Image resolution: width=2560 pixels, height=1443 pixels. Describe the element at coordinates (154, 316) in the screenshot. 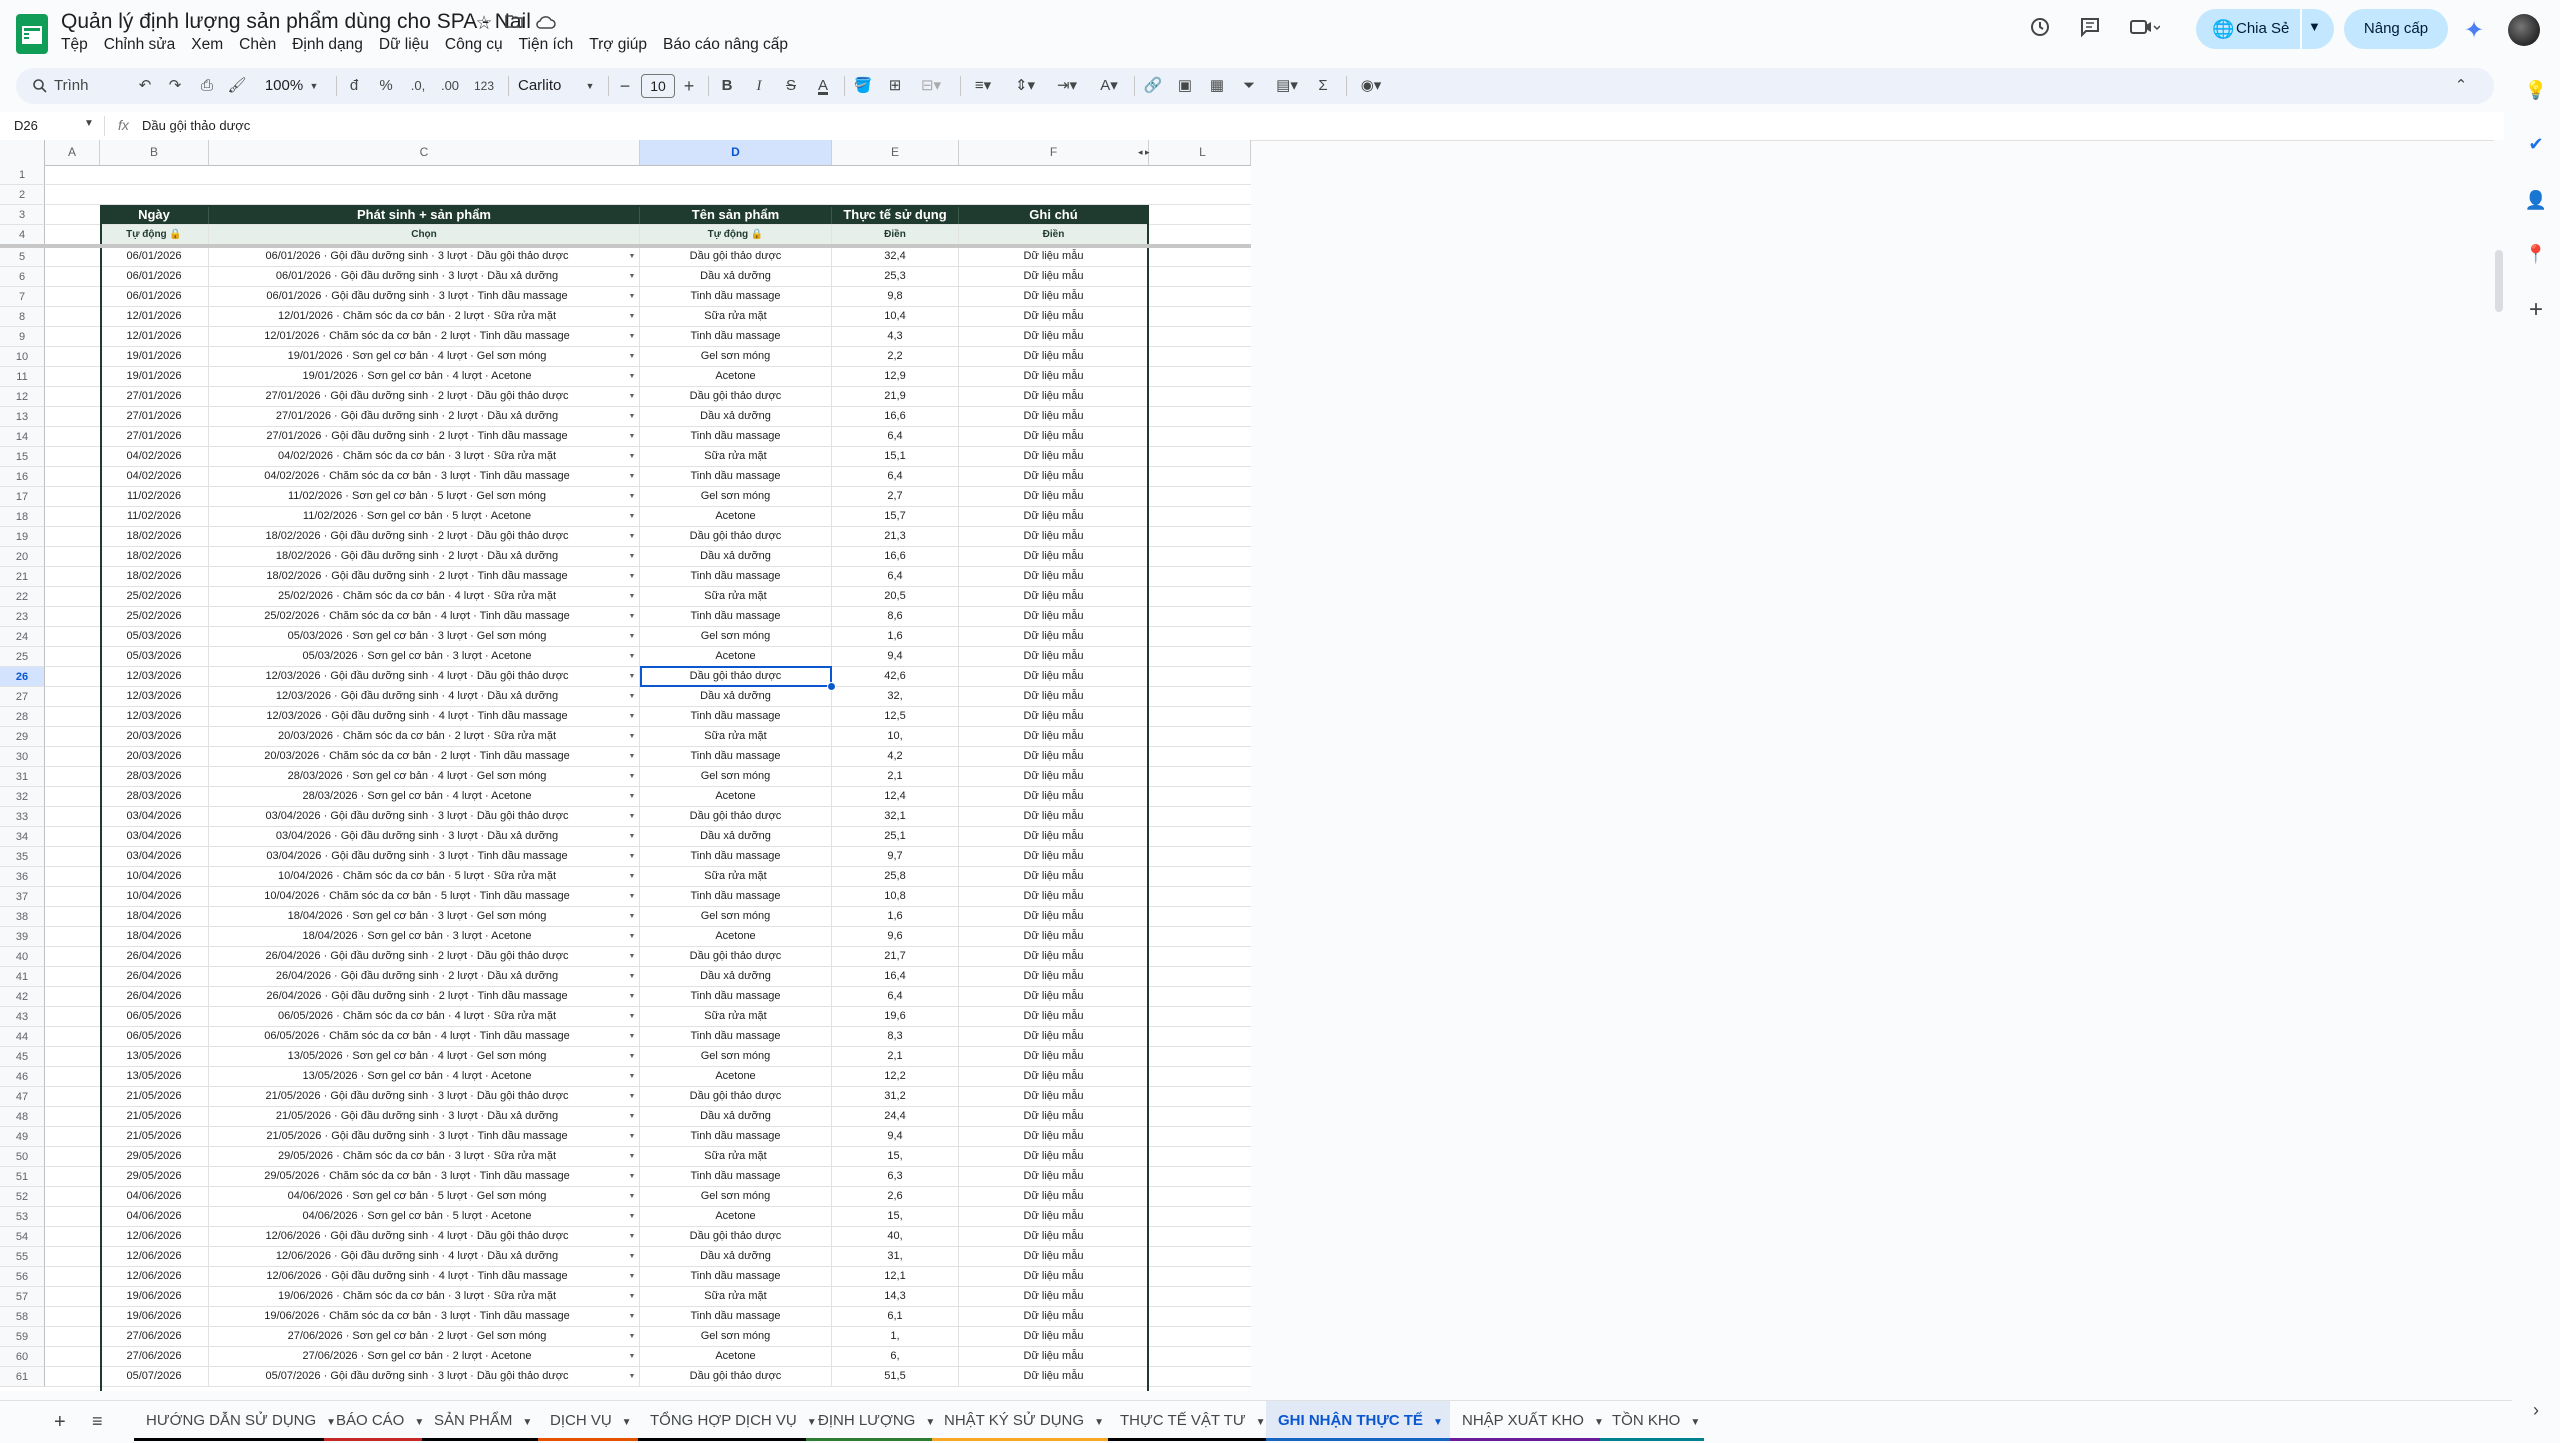

I see `date-cell: 12/01/2026` at that location.